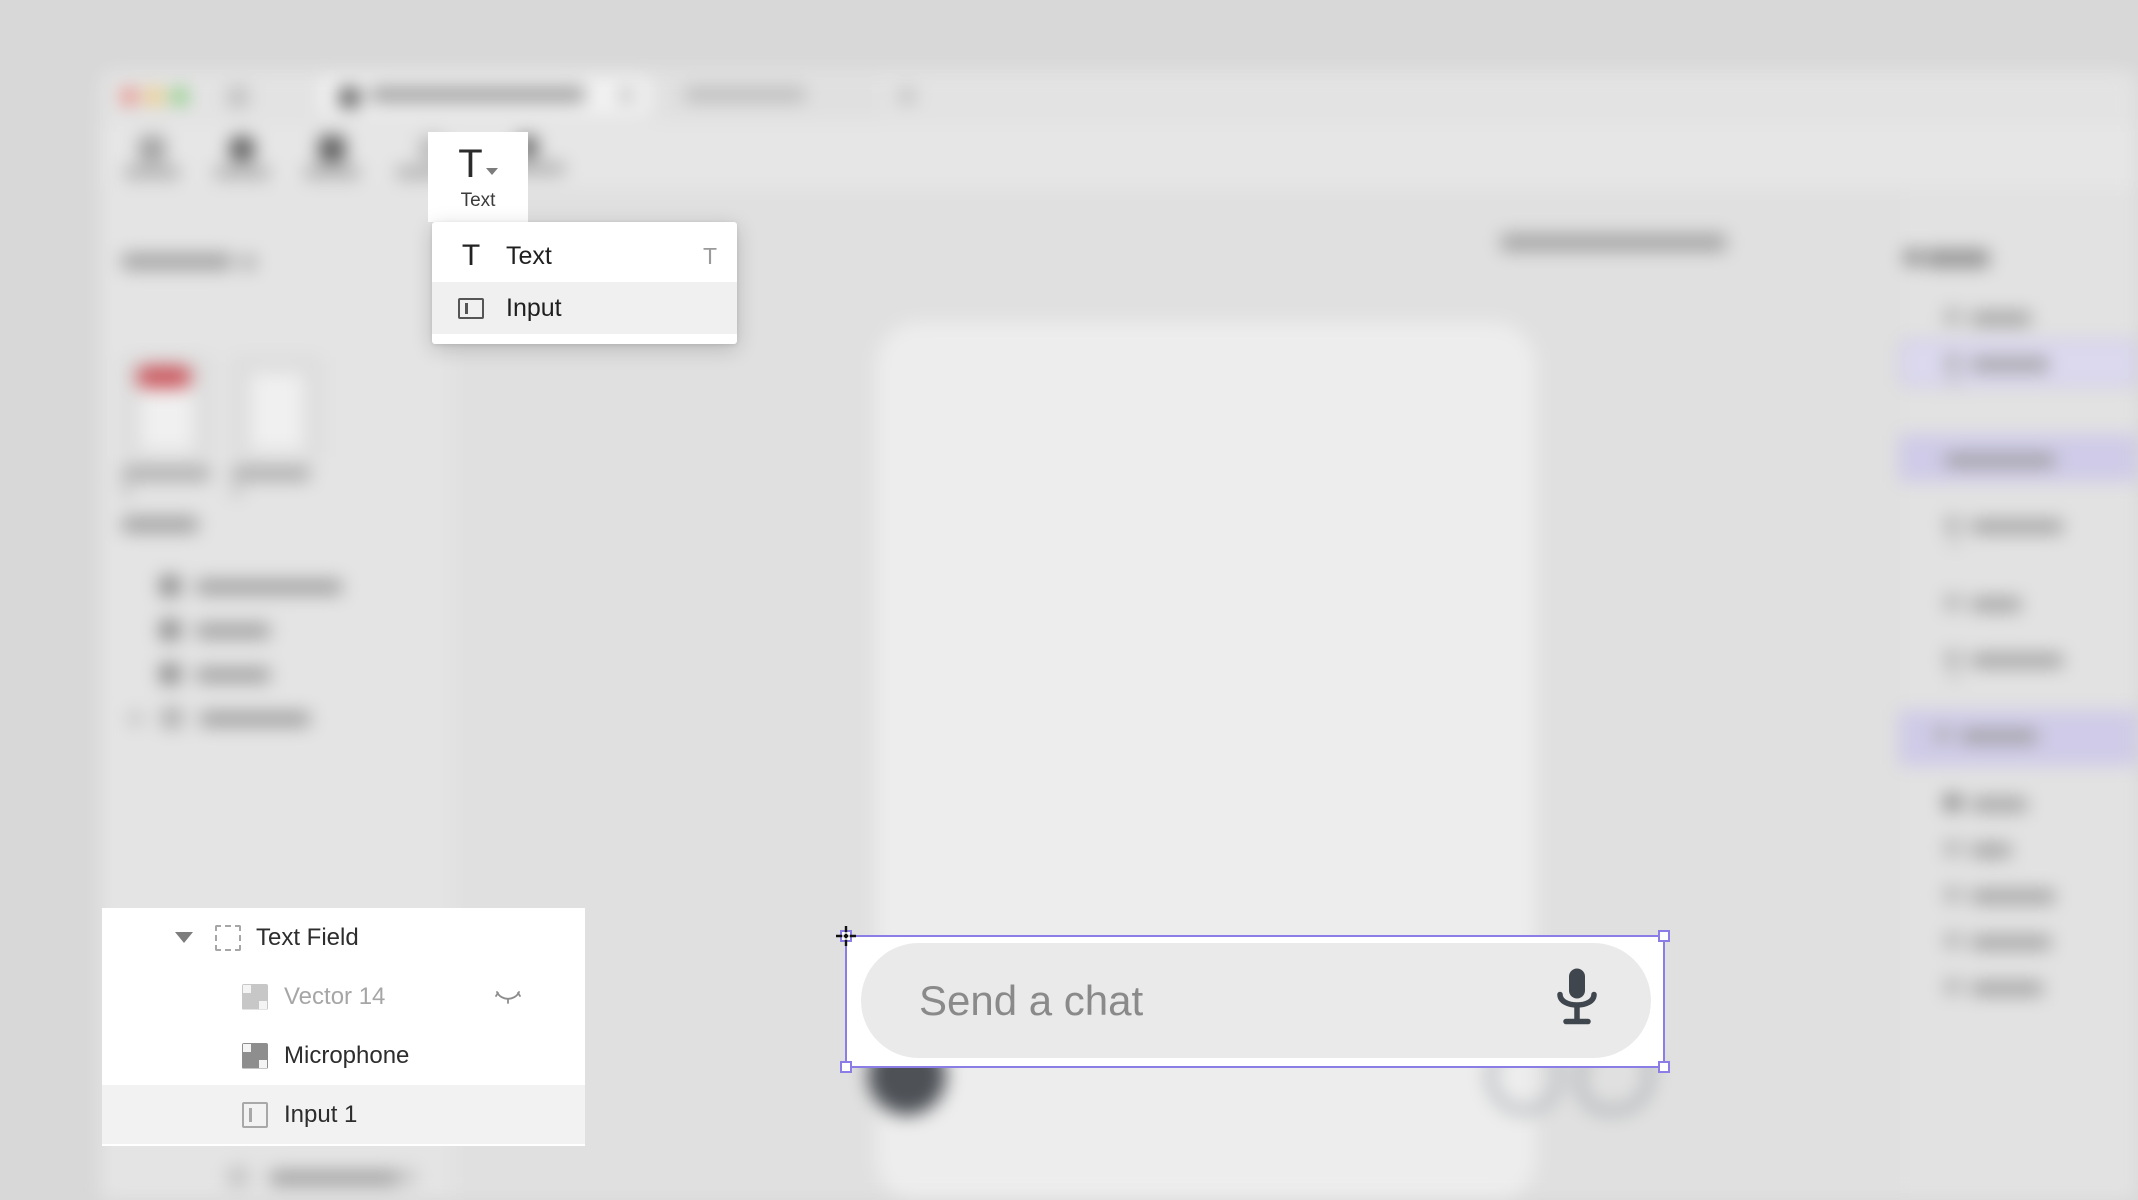 This screenshot has width=2138, height=1200. I want to click on layer-row-blurred-bottom, so click(277, 1177).